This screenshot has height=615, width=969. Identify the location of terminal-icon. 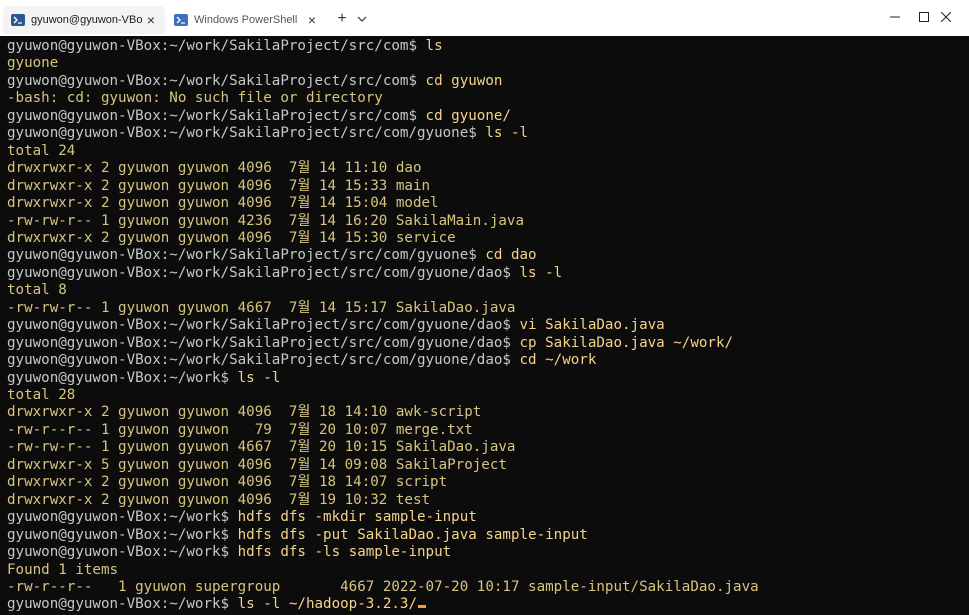
(18, 20).